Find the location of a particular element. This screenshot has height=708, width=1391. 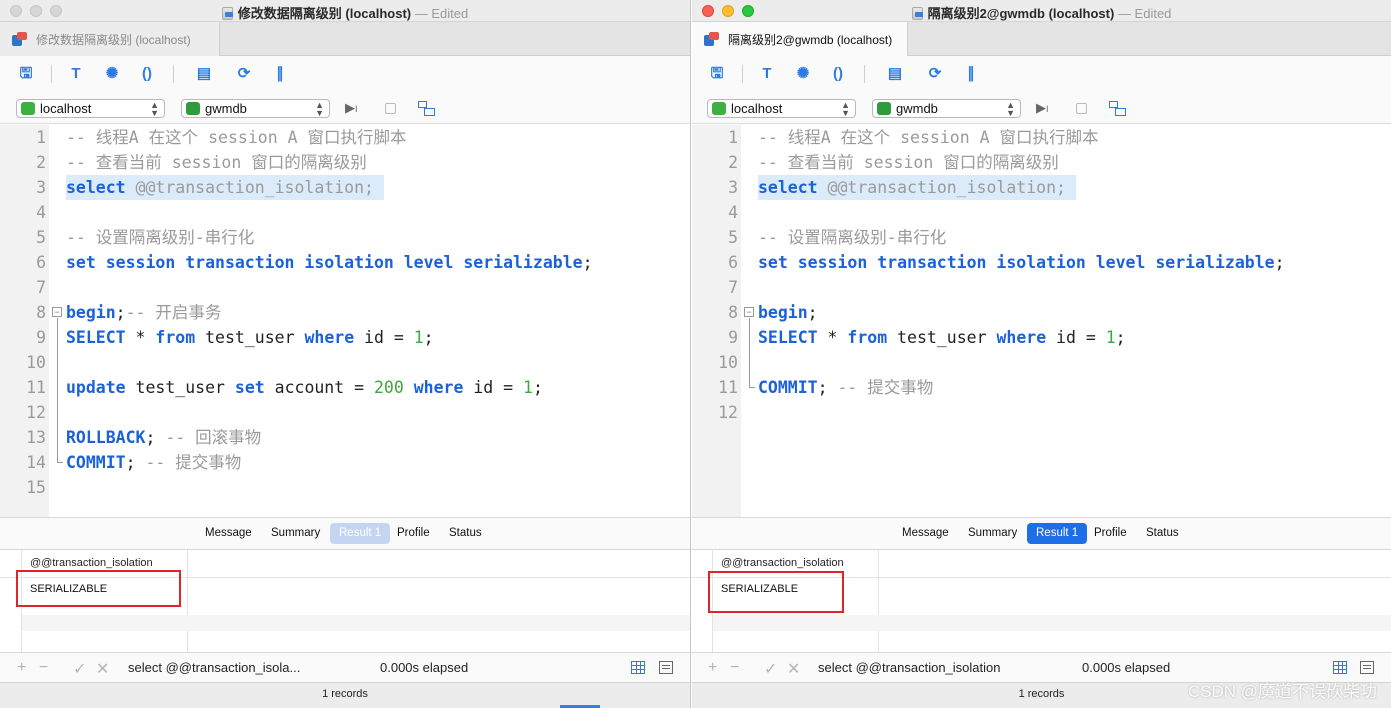

line-number: 3 is located at coordinates (733, 187).